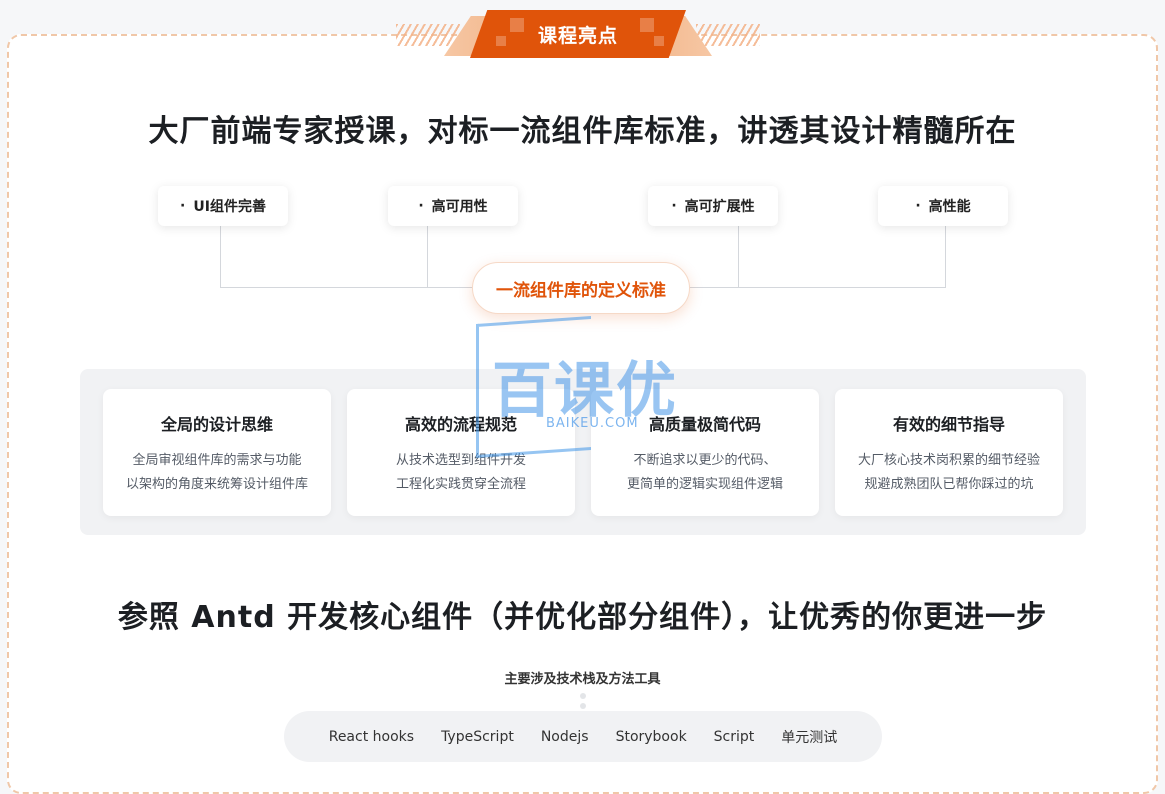 This screenshot has width=1165, height=794. Describe the element at coordinates (704, 424) in the screenshot. I see `feature-title: 高质量极简代码` at that location.